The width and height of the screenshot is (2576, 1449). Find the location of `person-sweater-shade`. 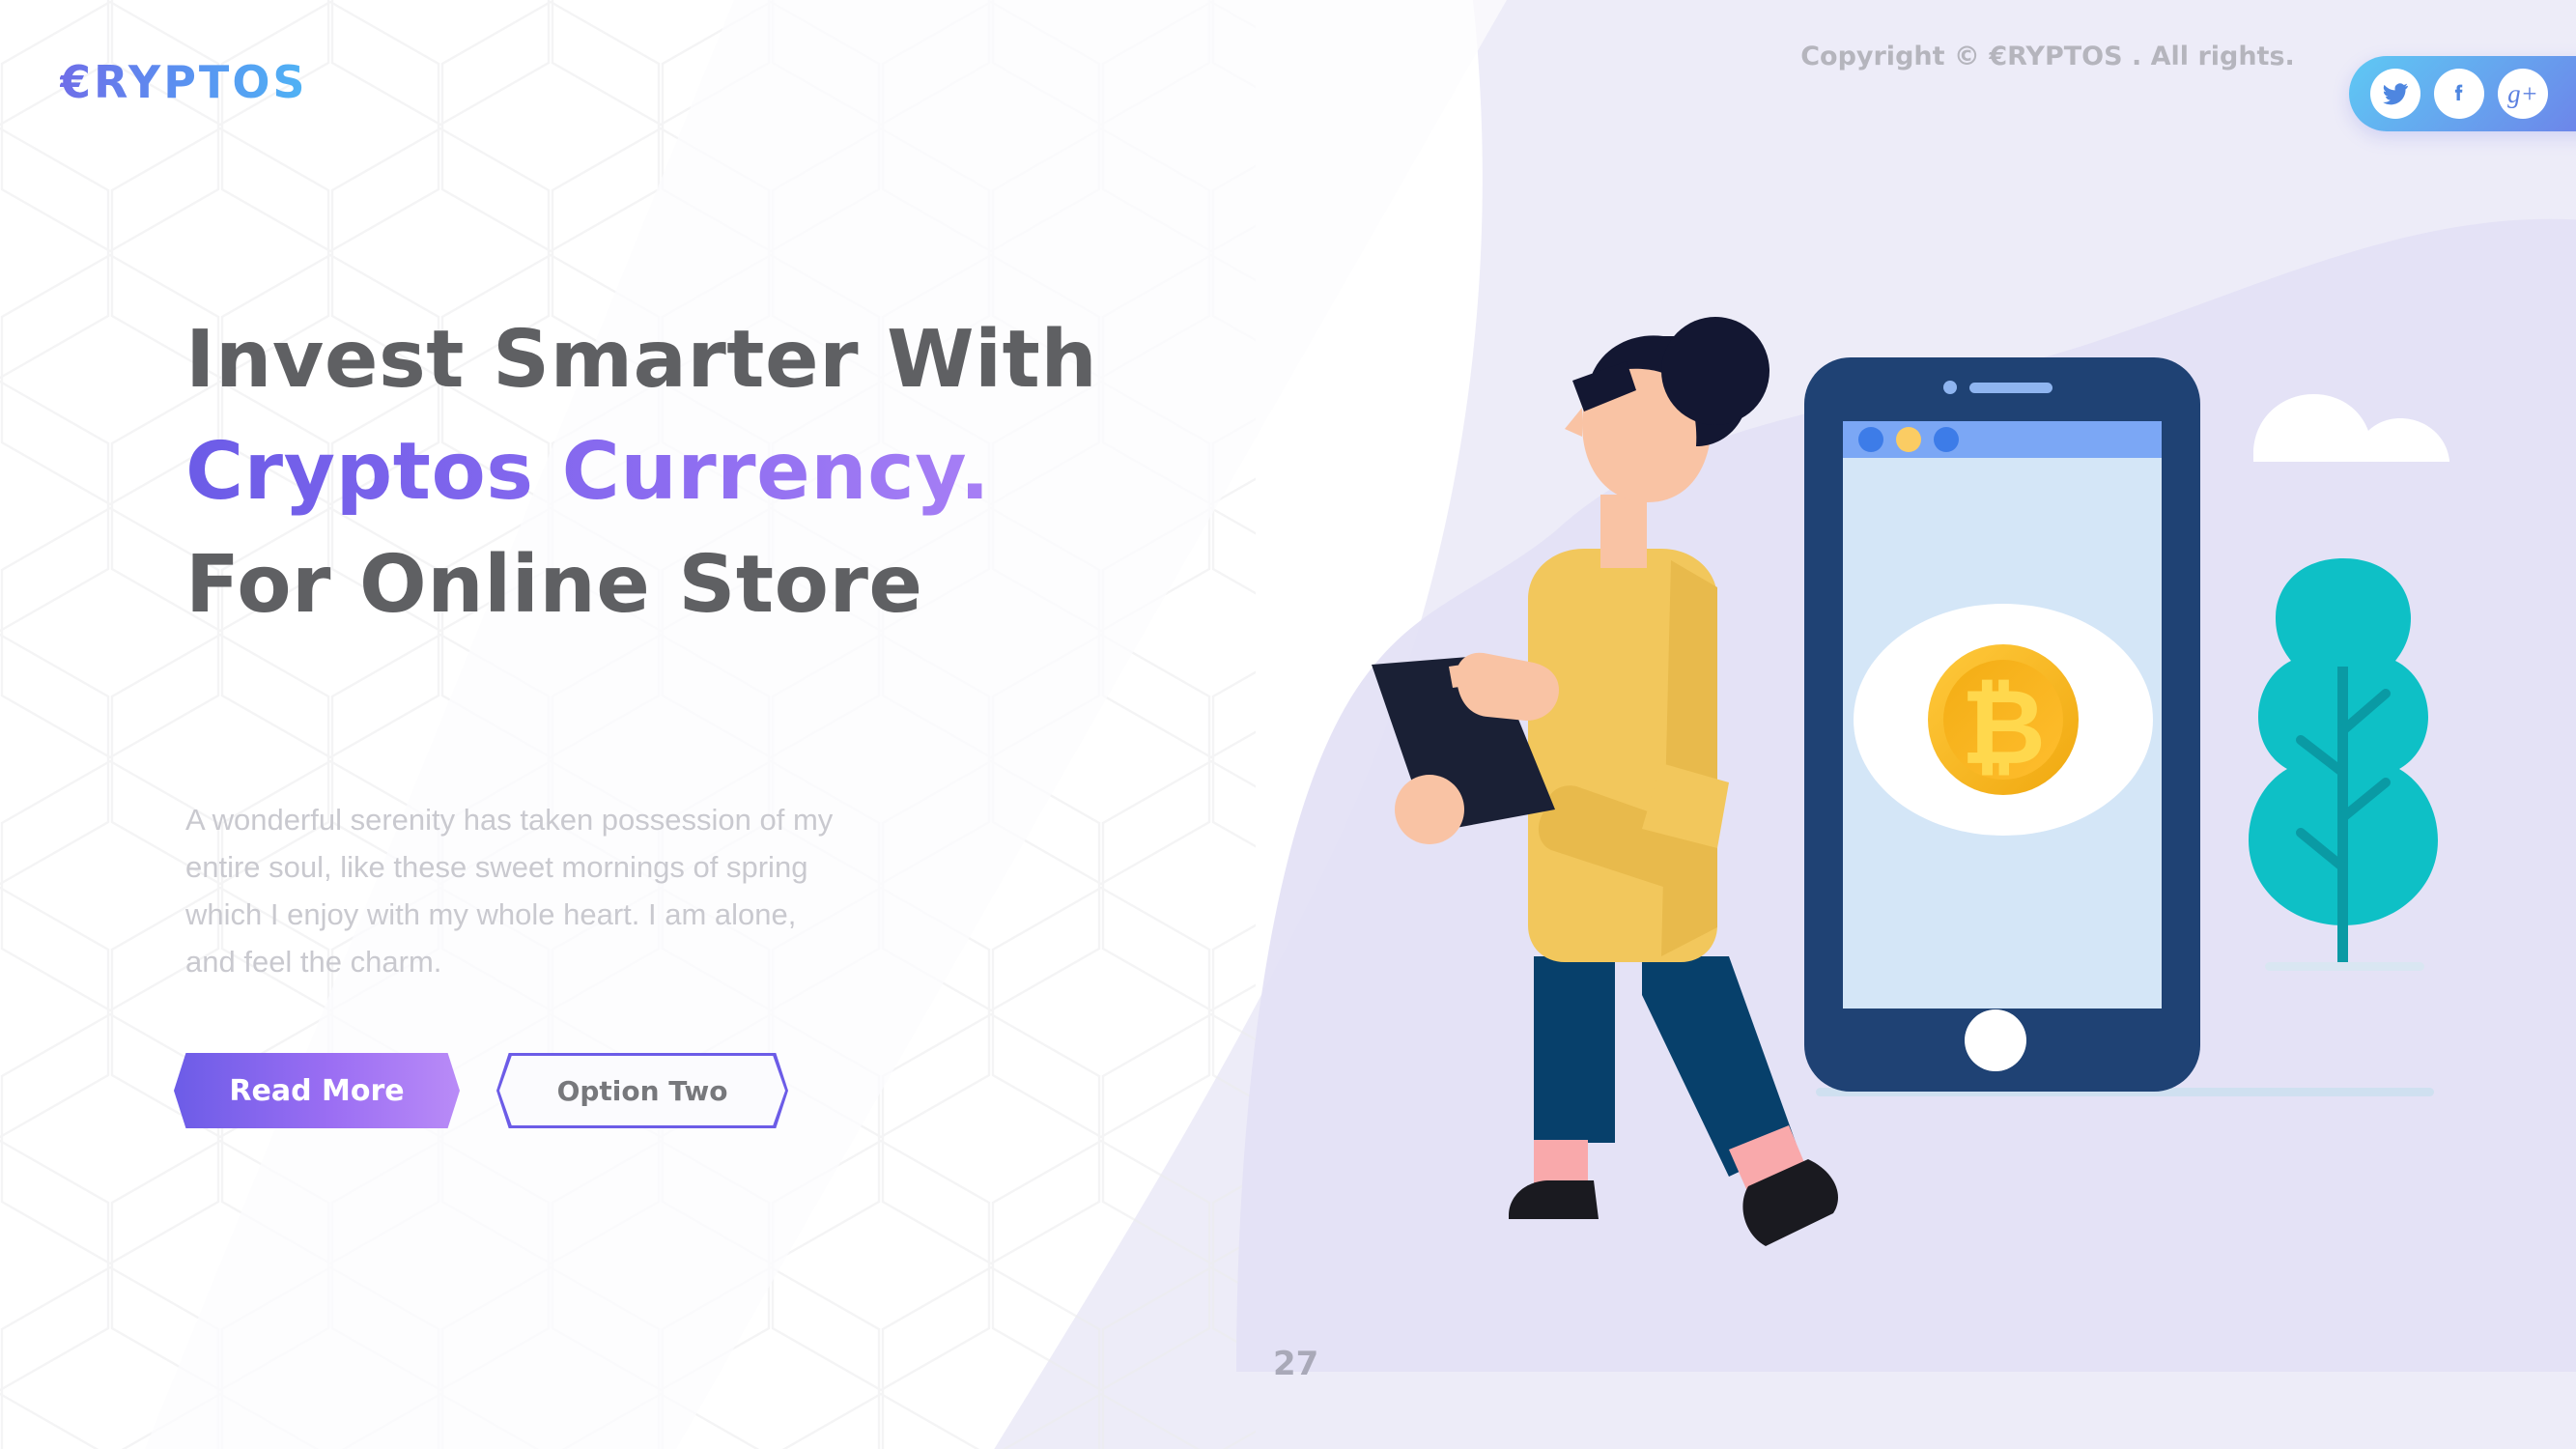

person-sweater-shade is located at coordinates (1689, 758).